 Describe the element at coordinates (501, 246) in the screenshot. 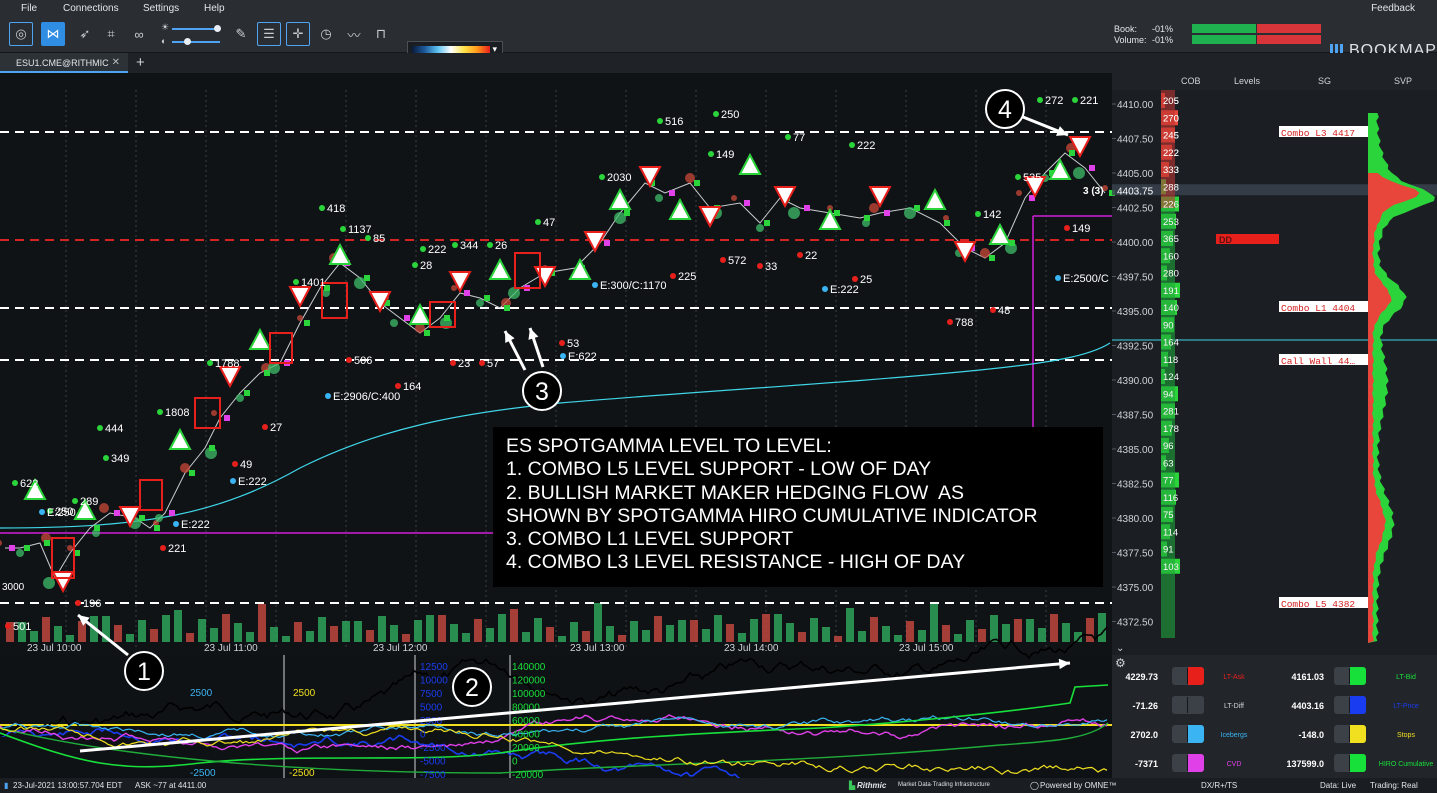

I see `green-marker-label: 26` at that location.